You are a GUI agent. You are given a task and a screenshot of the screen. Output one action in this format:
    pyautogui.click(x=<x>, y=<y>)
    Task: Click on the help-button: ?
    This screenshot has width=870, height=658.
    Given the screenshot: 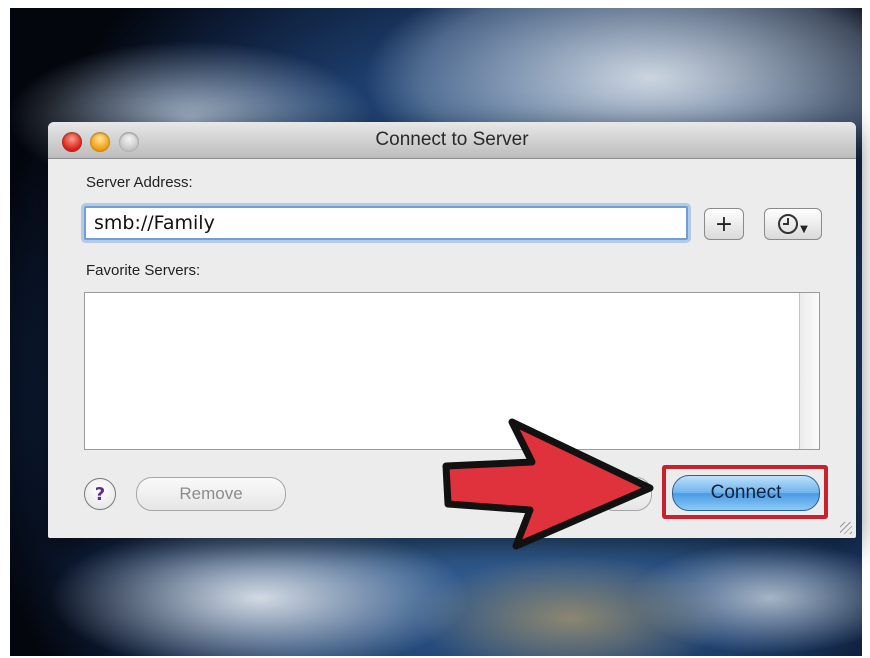 What is the action you would take?
    pyautogui.click(x=100, y=494)
    